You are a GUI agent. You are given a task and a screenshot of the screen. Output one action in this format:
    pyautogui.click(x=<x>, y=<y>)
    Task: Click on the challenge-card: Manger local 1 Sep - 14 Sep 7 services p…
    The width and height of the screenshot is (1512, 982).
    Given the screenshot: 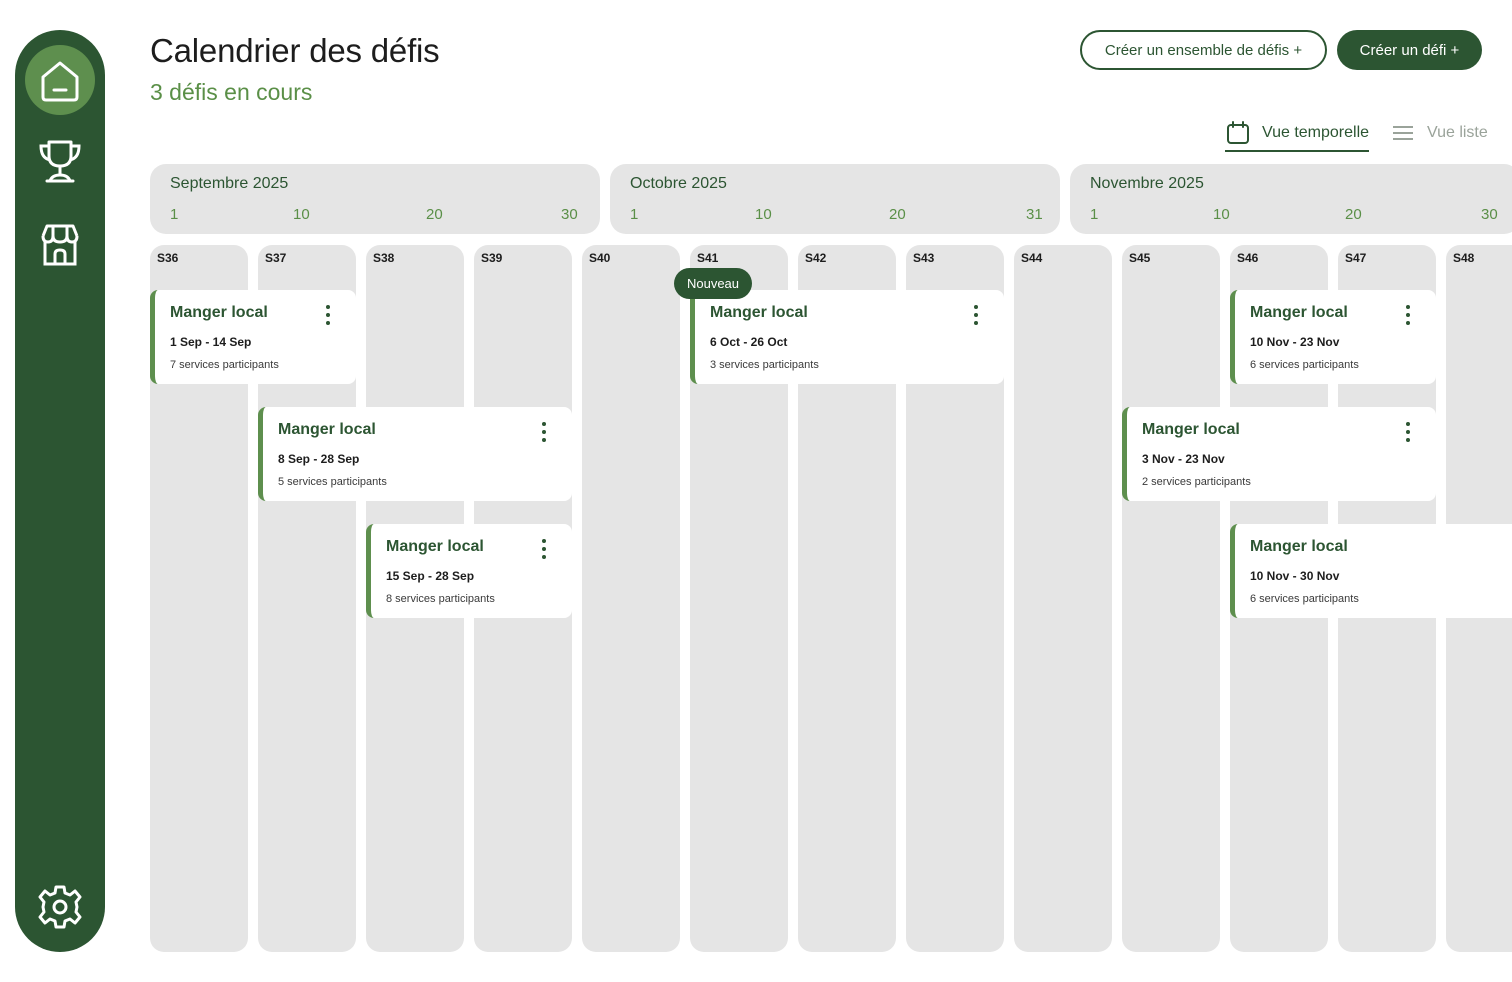 What is the action you would take?
    pyautogui.click(x=253, y=337)
    